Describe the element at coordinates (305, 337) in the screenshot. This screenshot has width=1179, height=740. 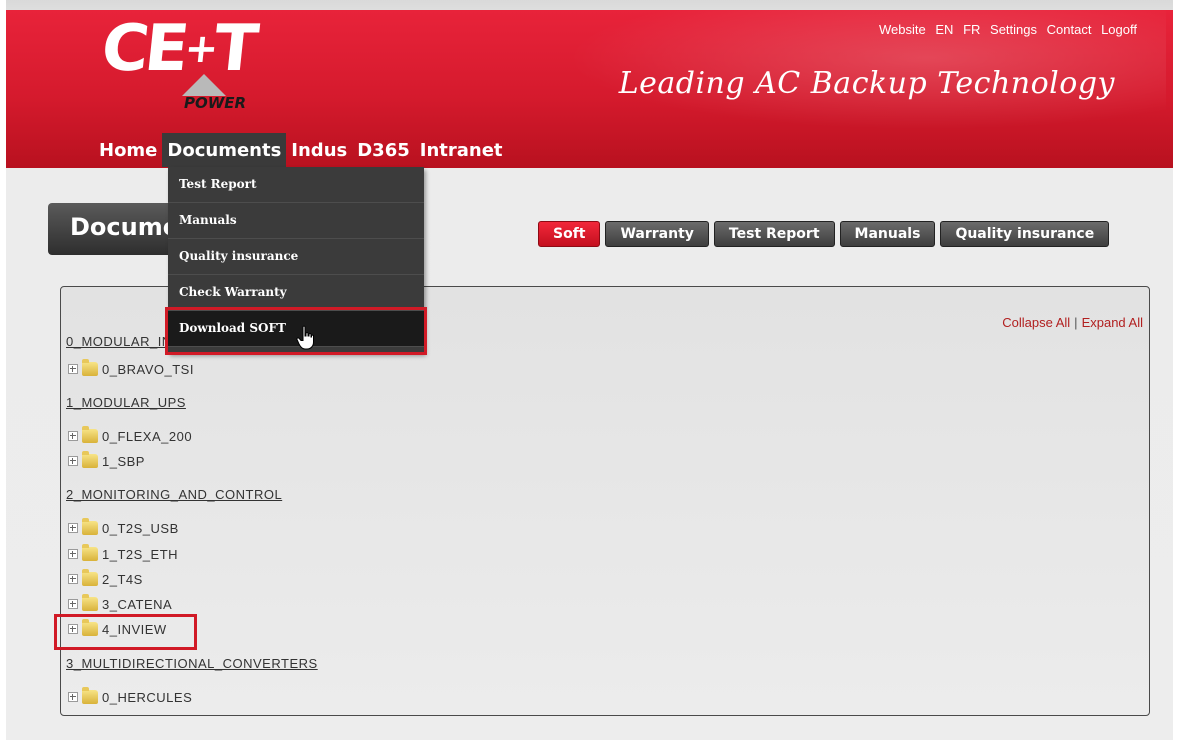
I see `hand-pointer-cursor-icon` at that location.